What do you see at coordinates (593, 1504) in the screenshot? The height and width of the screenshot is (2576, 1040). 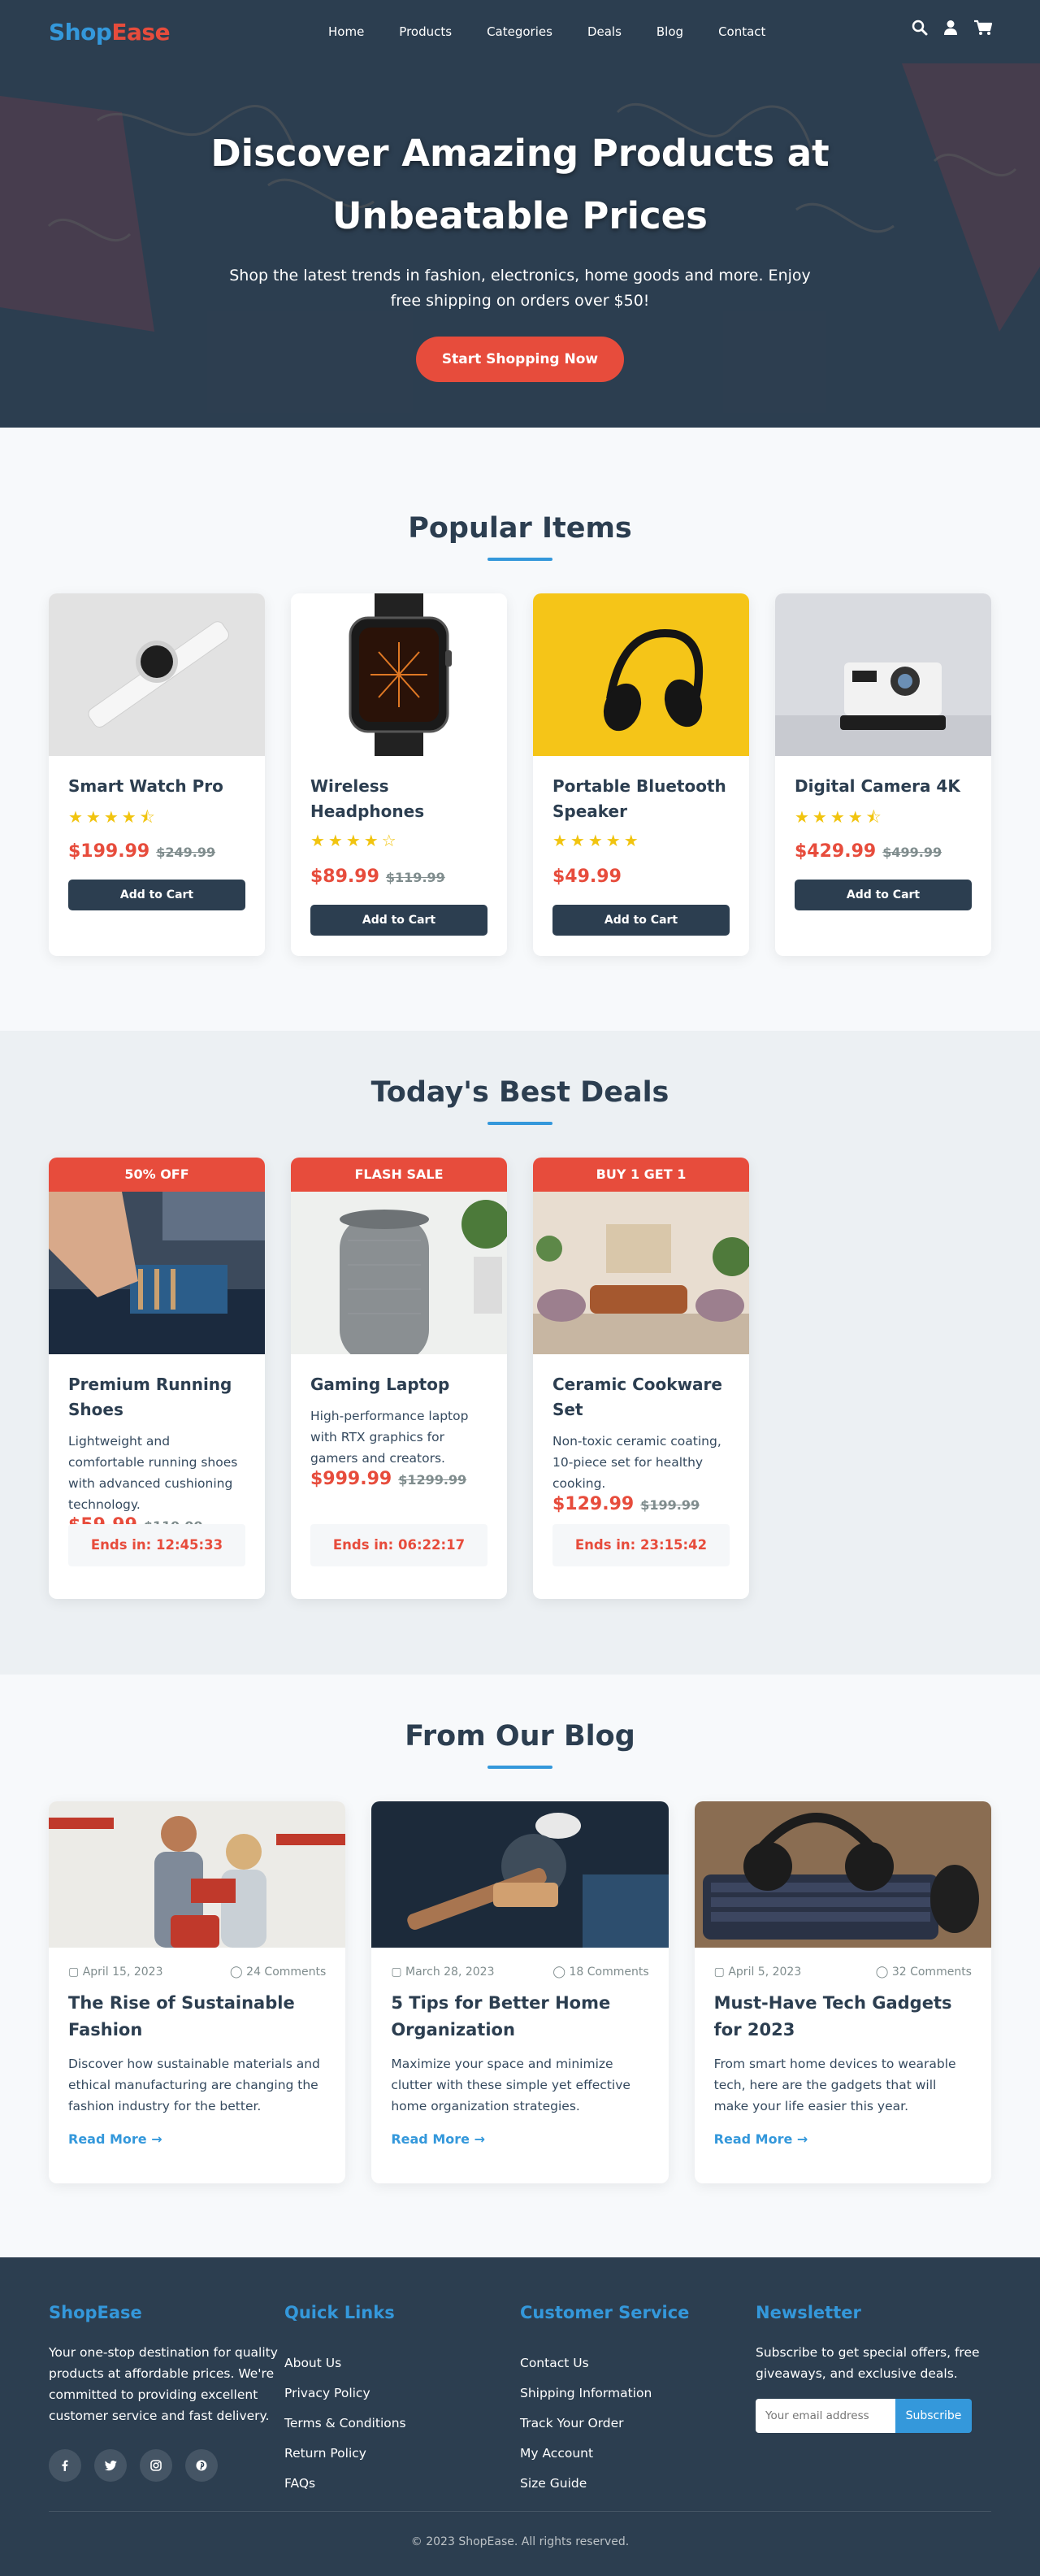 I see `deal-price: $129.99` at bounding box center [593, 1504].